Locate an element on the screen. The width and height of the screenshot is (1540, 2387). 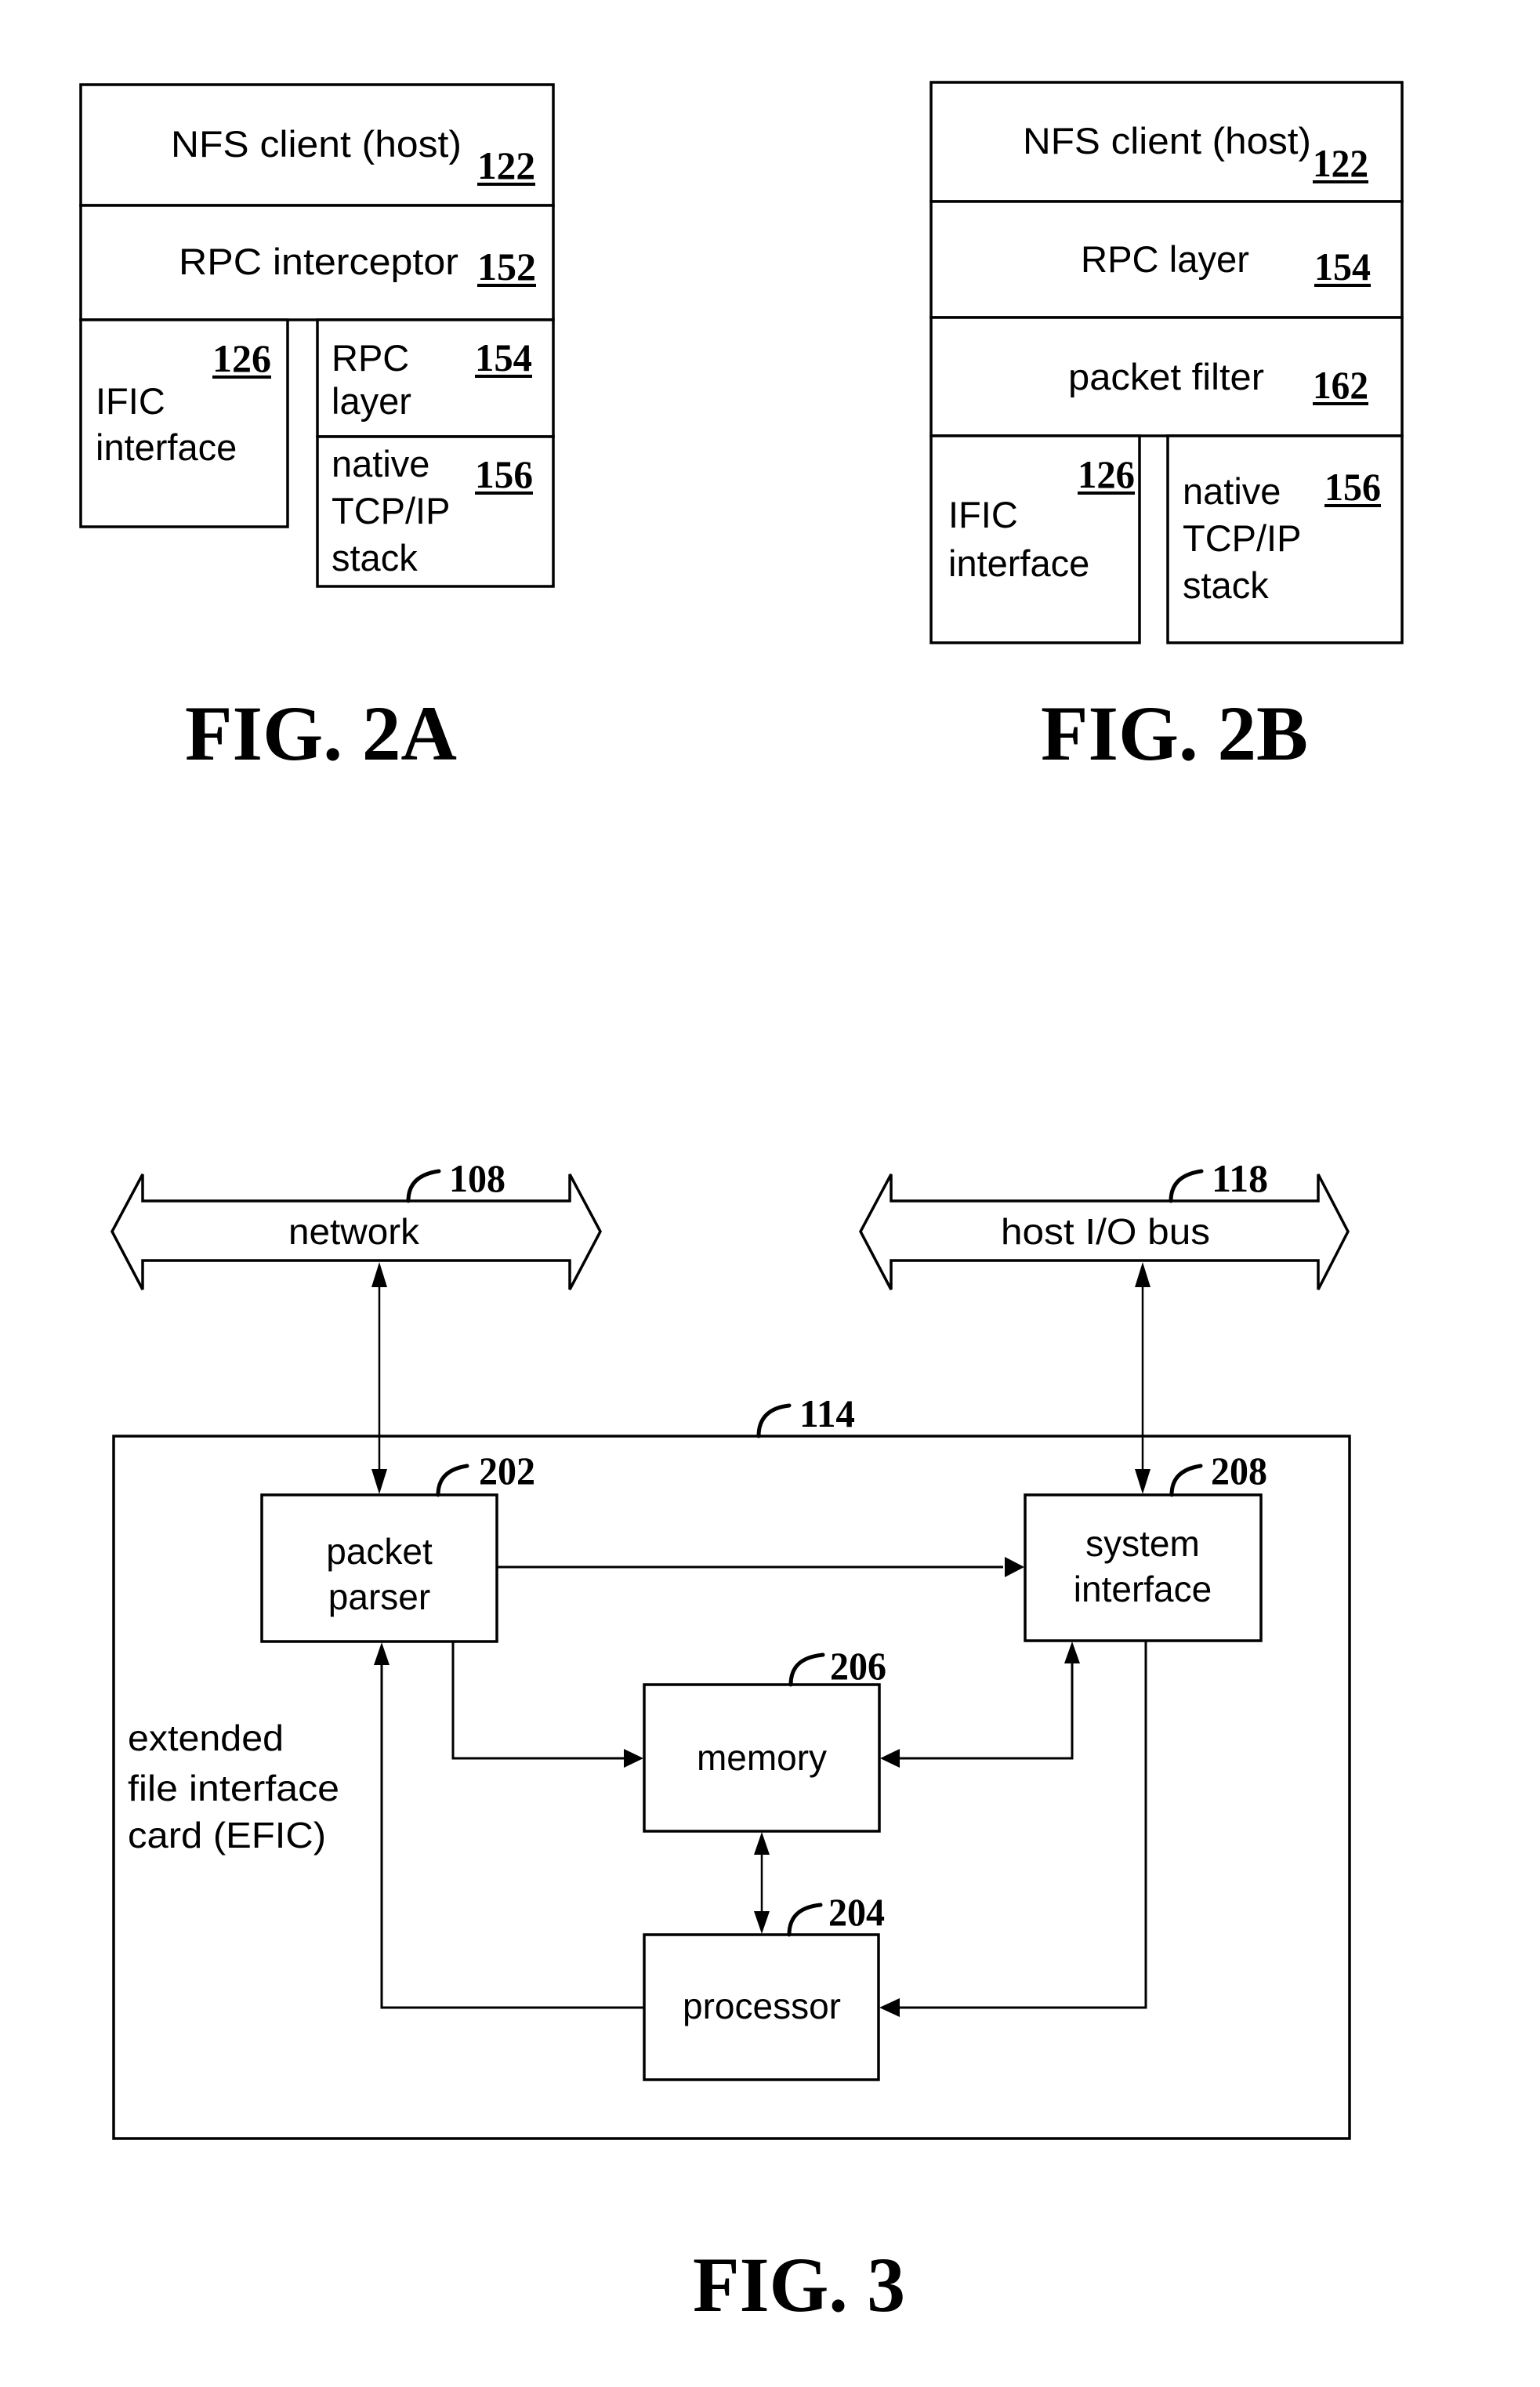
system-interface-box is located at coordinates (1143, 1567).